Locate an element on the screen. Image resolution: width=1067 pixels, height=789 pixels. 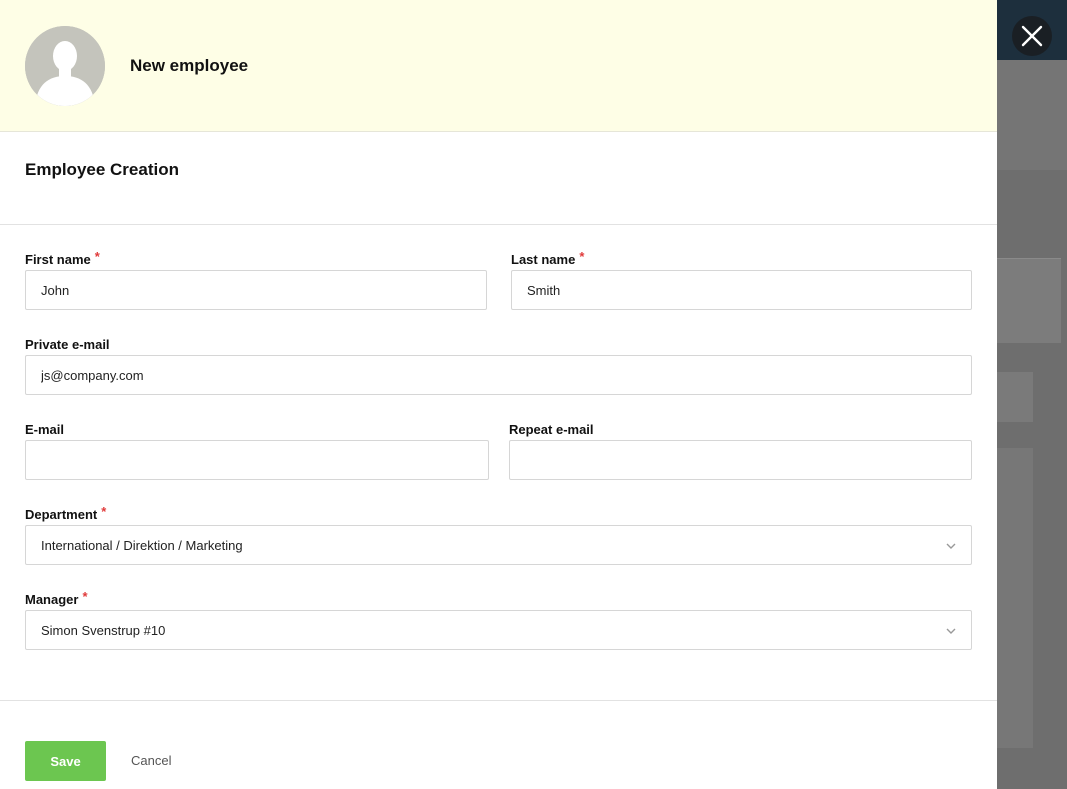
section-divider is located at coordinates (498, 224).